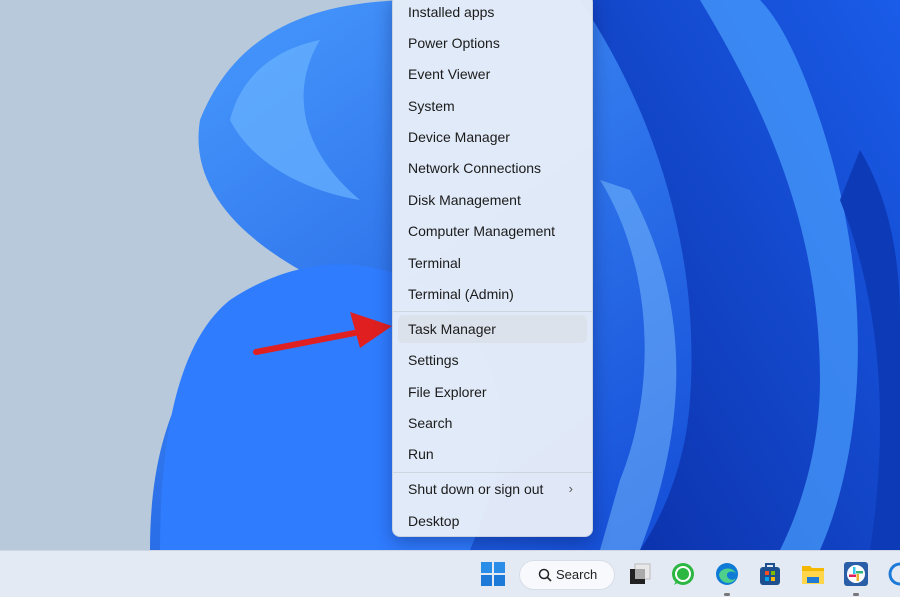 The height and width of the screenshot is (597, 900). I want to click on edge-icon, so click(727, 574).